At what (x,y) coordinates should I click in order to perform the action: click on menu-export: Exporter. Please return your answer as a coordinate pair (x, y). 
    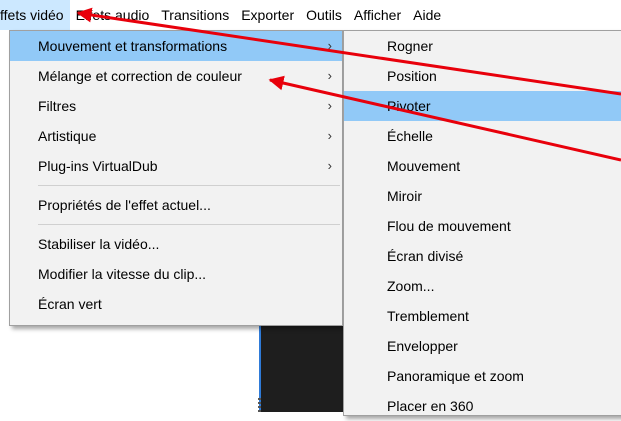
    Looking at the image, I should click on (267, 15).